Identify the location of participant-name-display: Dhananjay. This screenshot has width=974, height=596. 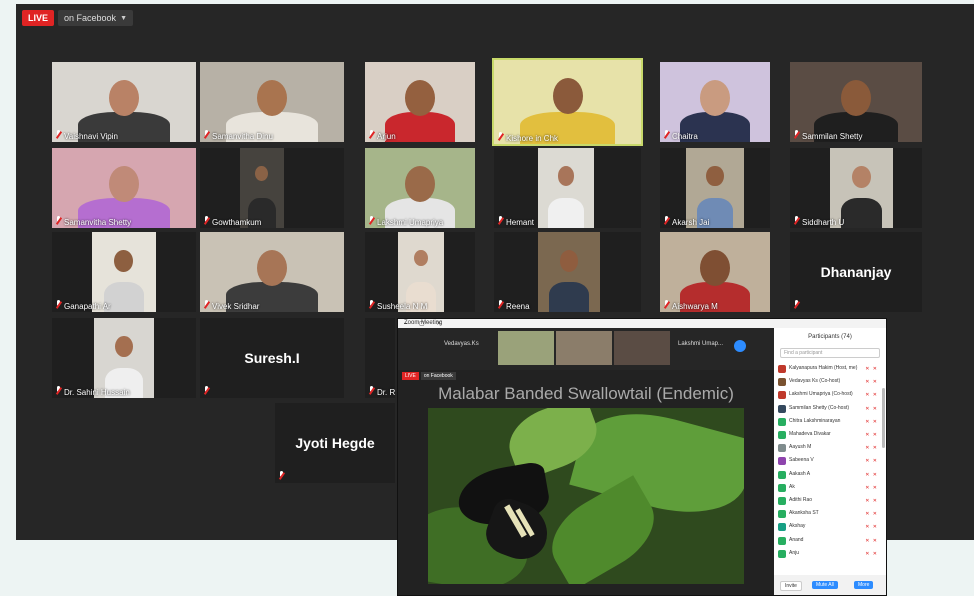
(856, 272).